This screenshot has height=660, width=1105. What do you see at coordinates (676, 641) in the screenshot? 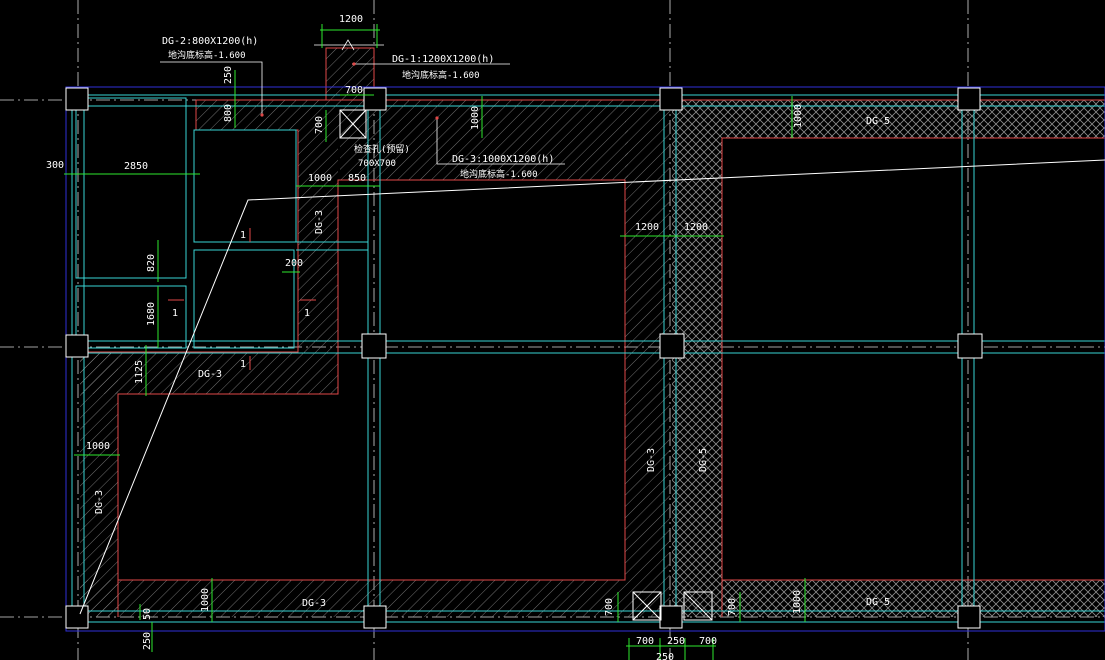
I see `dim-250-b1: 250` at bounding box center [676, 641].